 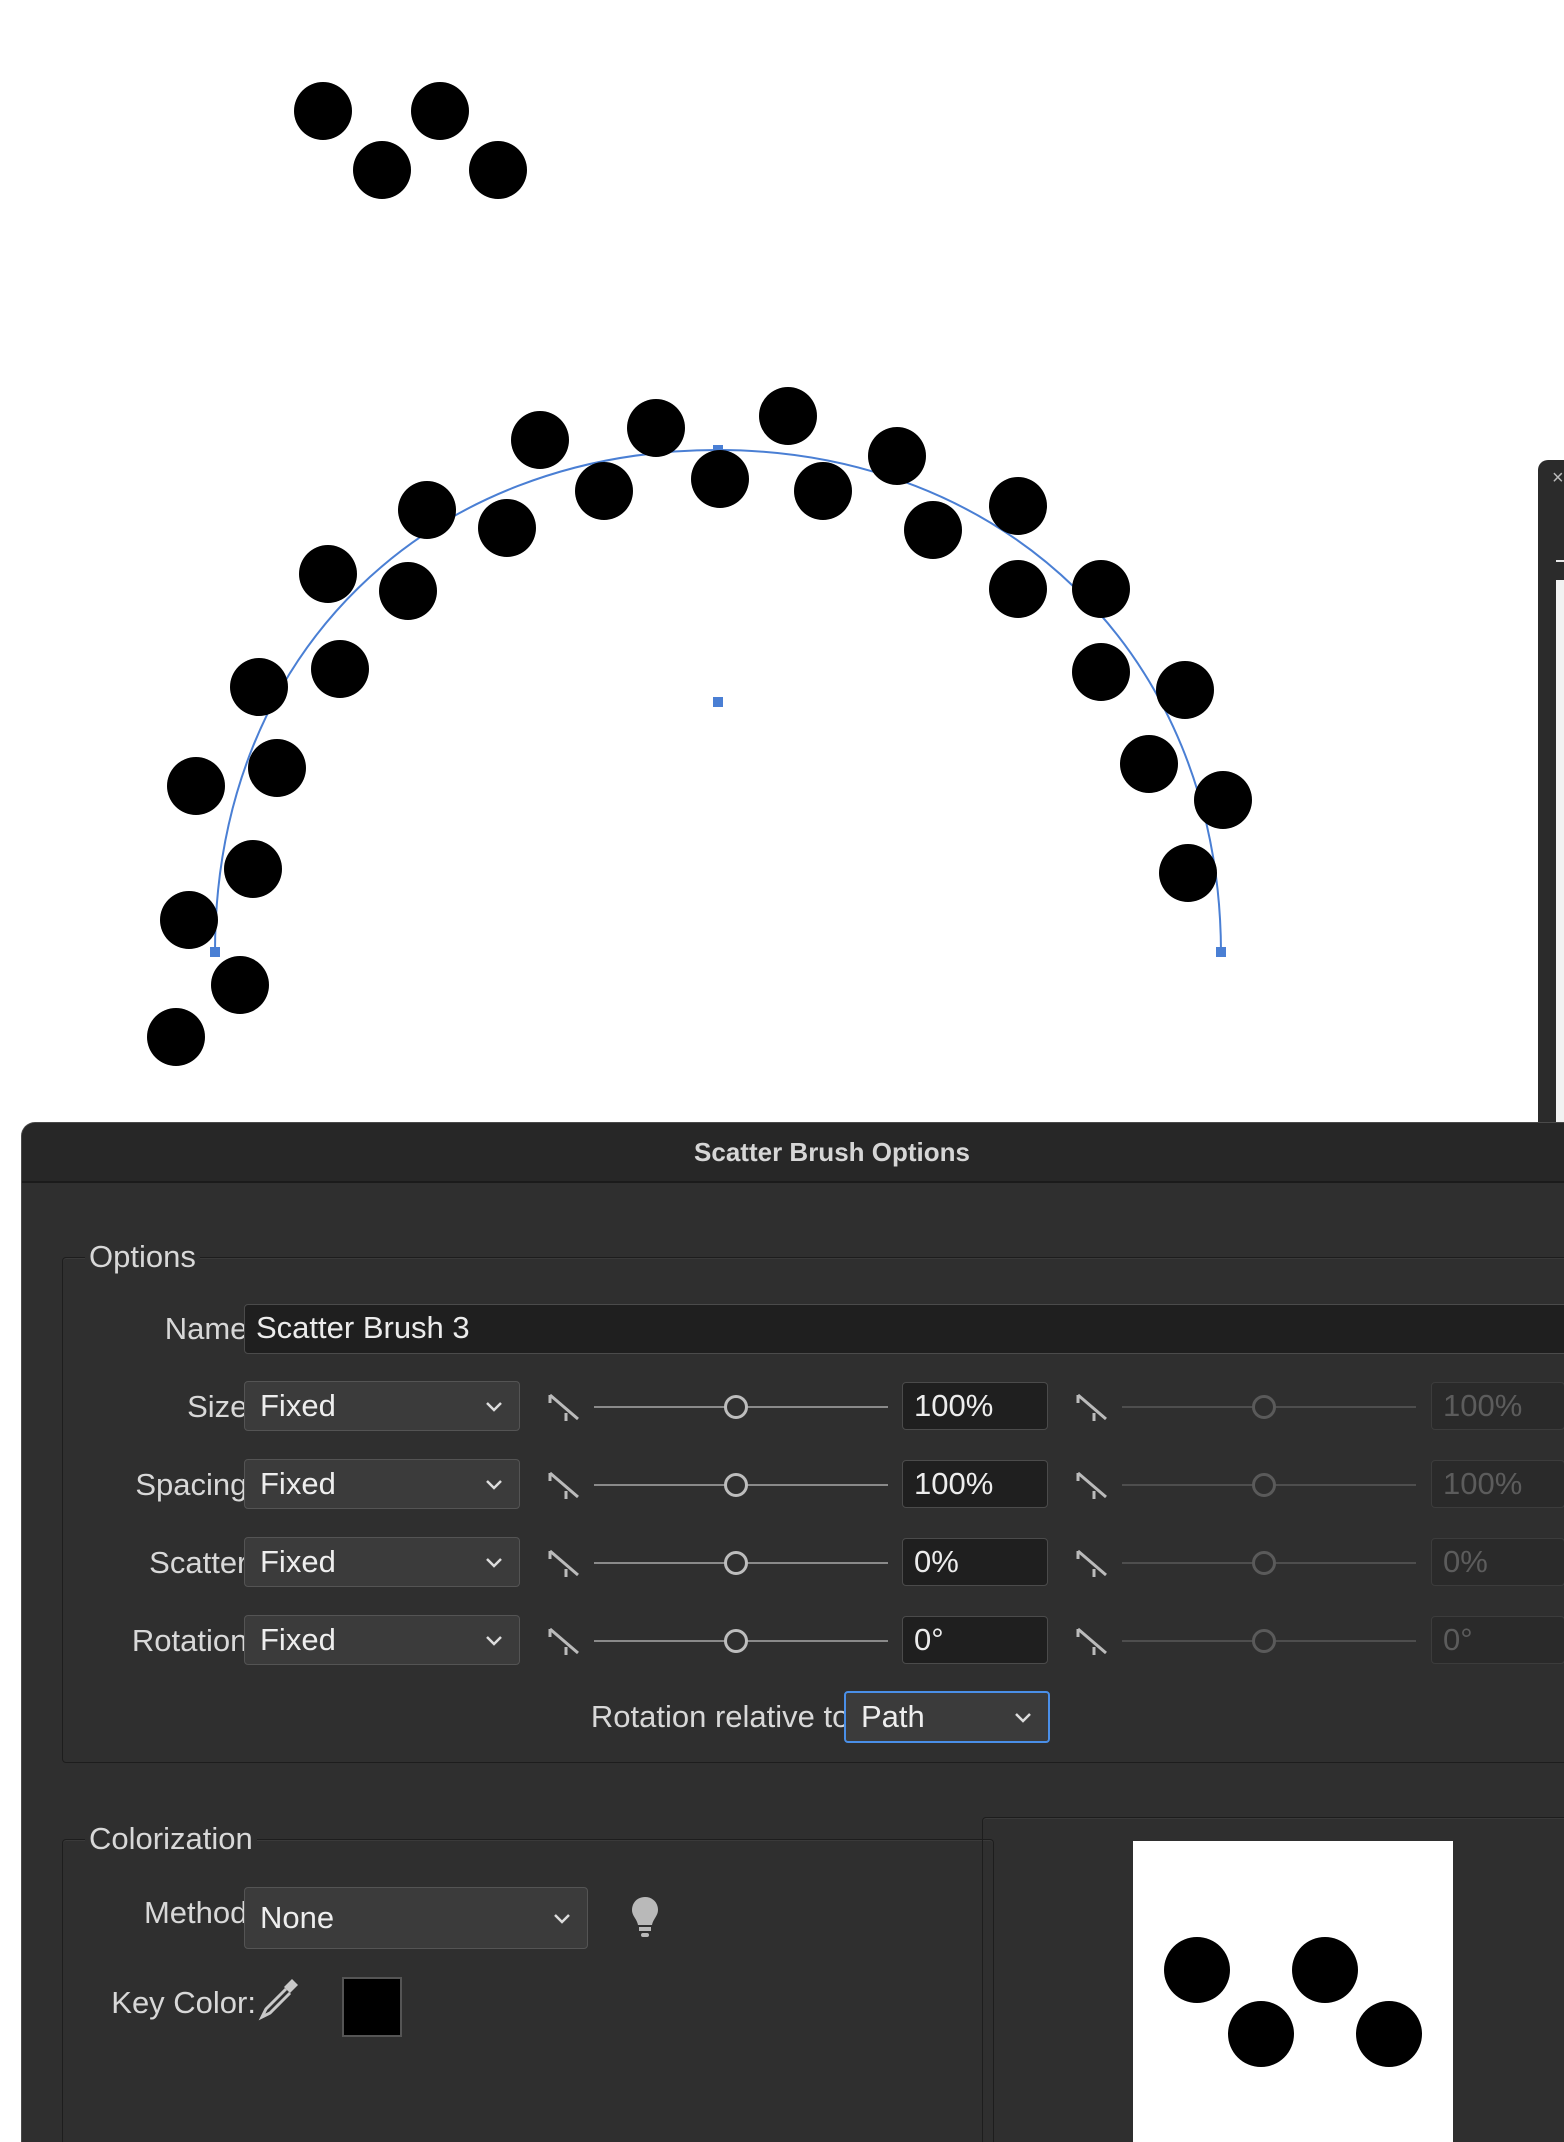 What do you see at coordinates (947, 1717) in the screenshot?
I see `rotation-relative-select: Path` at bounding box center [947, 1717].